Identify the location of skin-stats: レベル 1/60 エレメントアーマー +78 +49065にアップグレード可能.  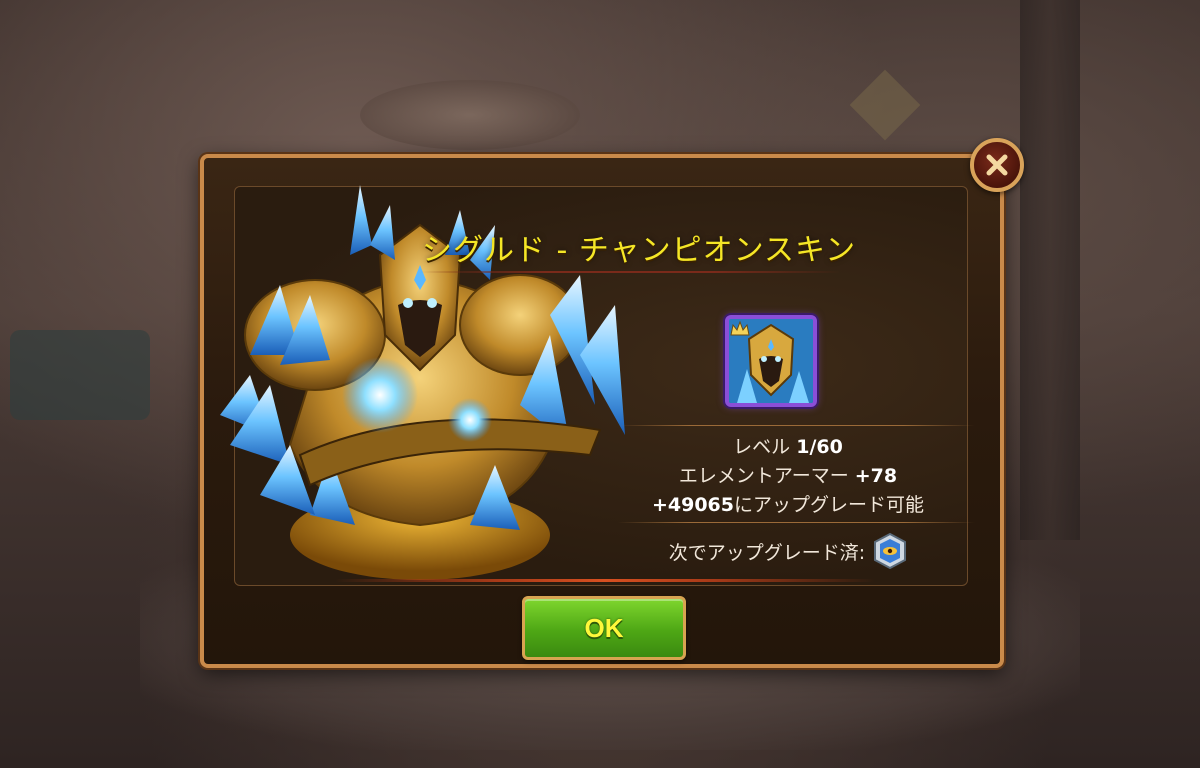
(788, 476).